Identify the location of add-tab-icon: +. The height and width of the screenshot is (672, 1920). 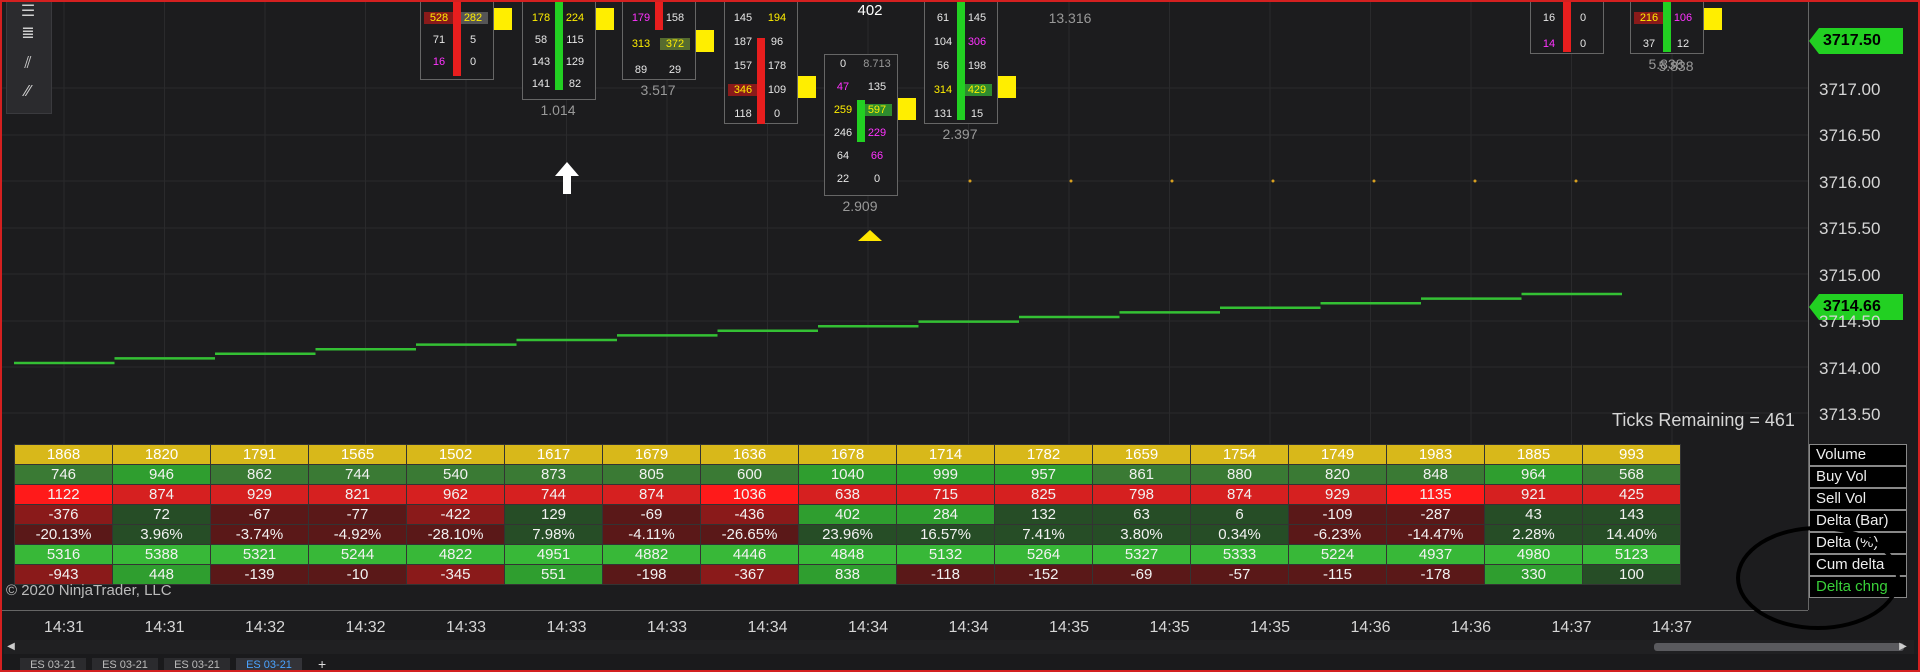
(322, 664).